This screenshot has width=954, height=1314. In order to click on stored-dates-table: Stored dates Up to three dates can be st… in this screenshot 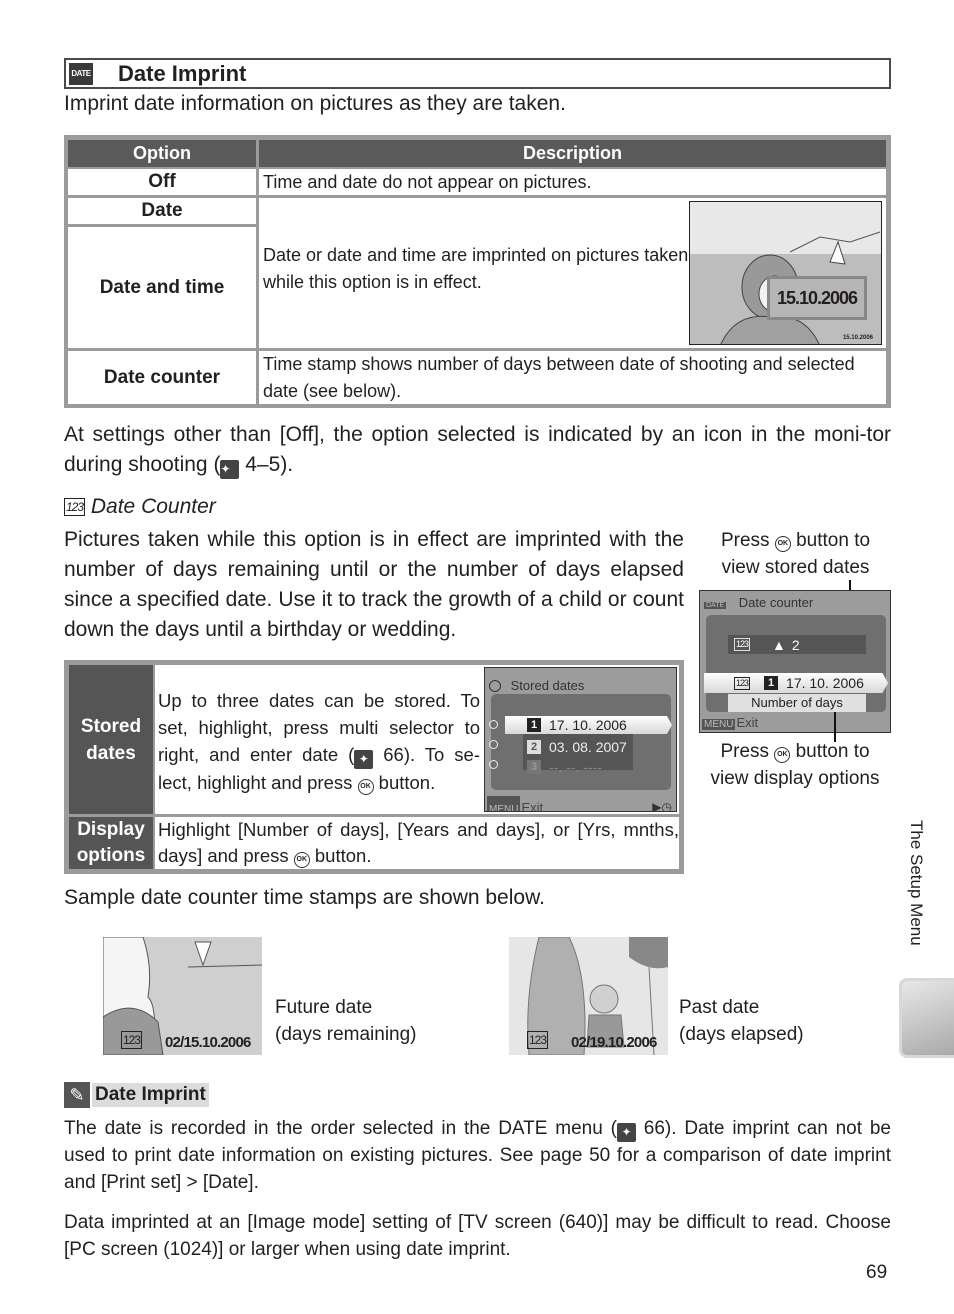, I will do `click(374, 767)`.